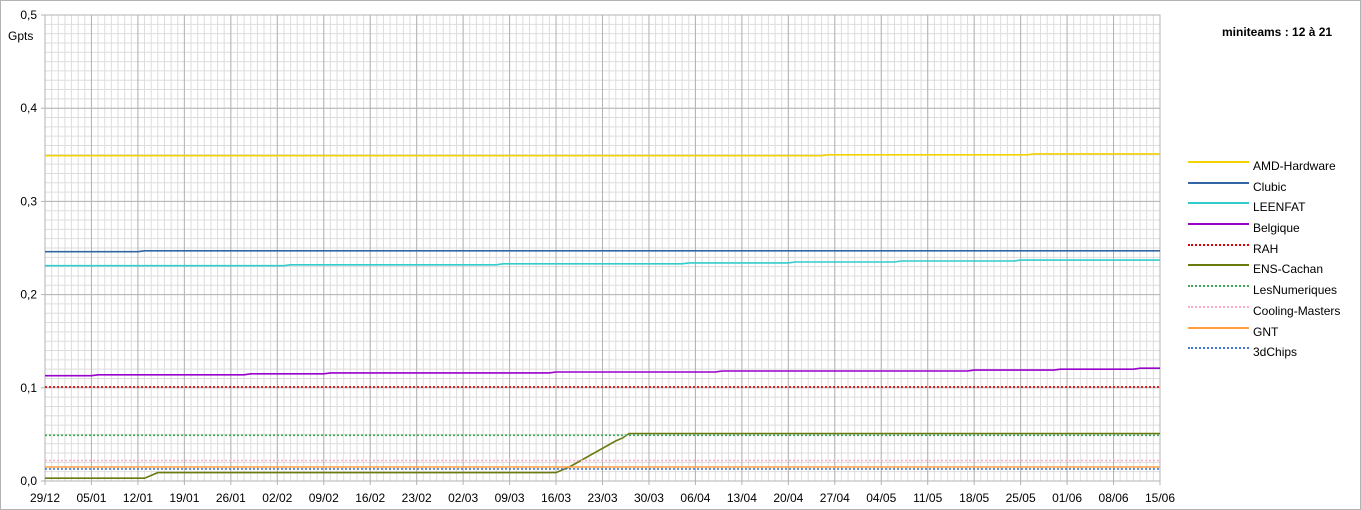 This screenshot has height=510, width=1361. What do you see at coordinates (277, 498) in the screenshot?
I see `x-tick-label: 02/02` at bounding box center [277, 498].